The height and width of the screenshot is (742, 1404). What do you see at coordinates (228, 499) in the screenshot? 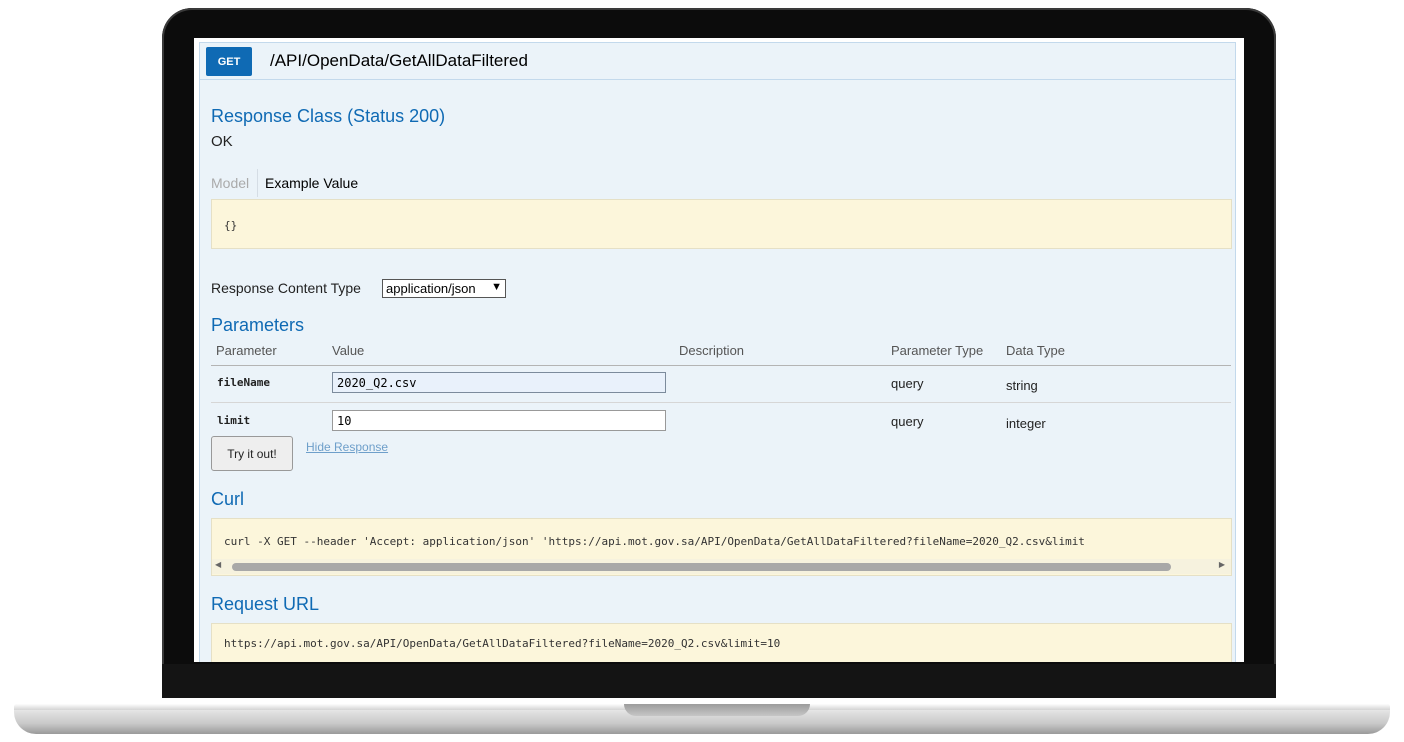
I see `curl-heading: Curl` at bounding box center [228, 499].